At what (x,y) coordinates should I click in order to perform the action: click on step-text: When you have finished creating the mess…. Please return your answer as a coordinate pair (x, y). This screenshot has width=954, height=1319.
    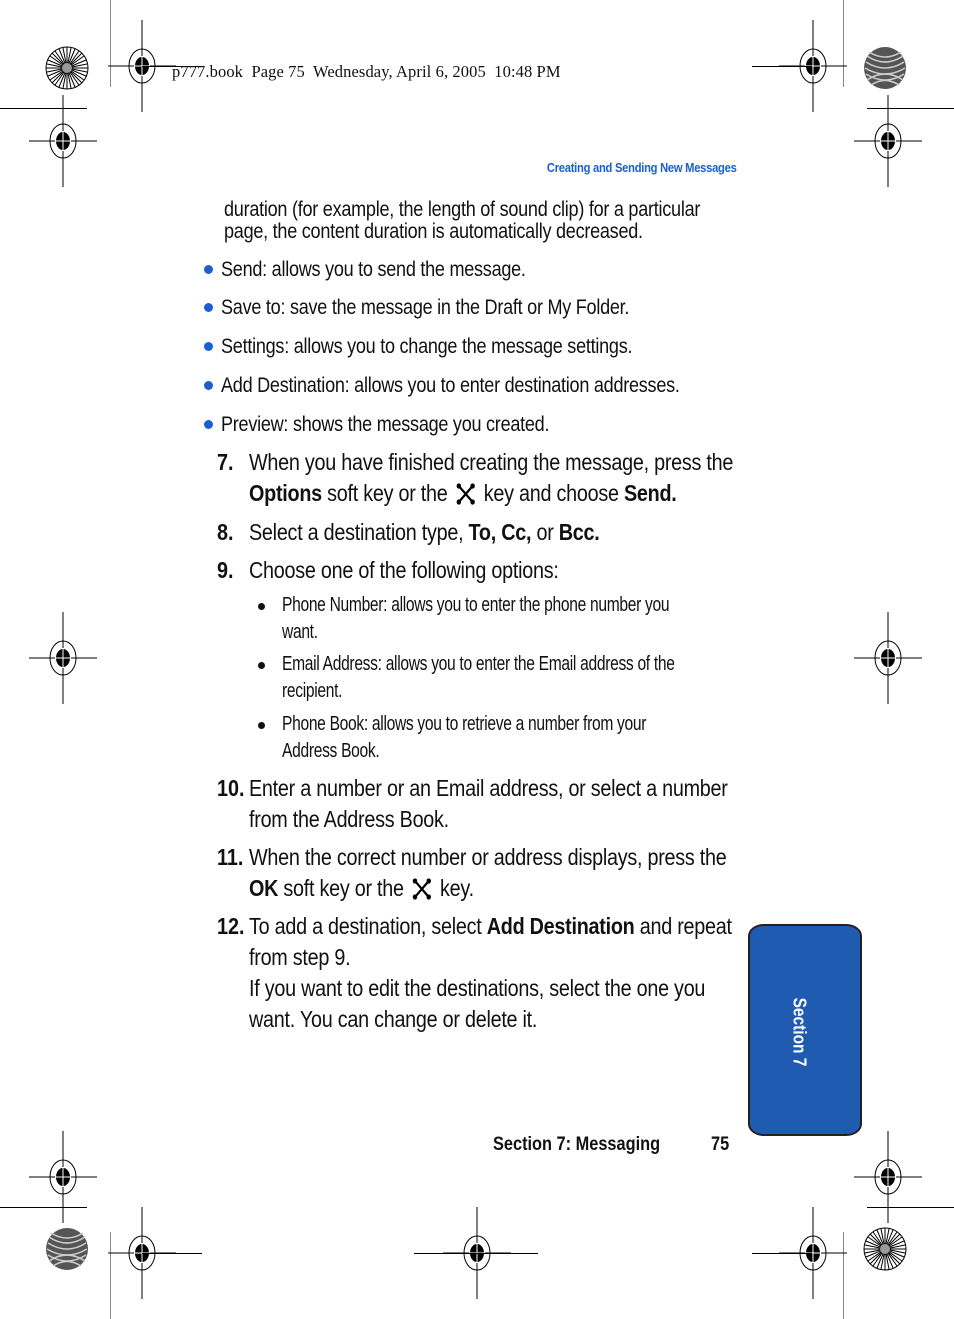
    Looking at the image, I should click on (491, 462).